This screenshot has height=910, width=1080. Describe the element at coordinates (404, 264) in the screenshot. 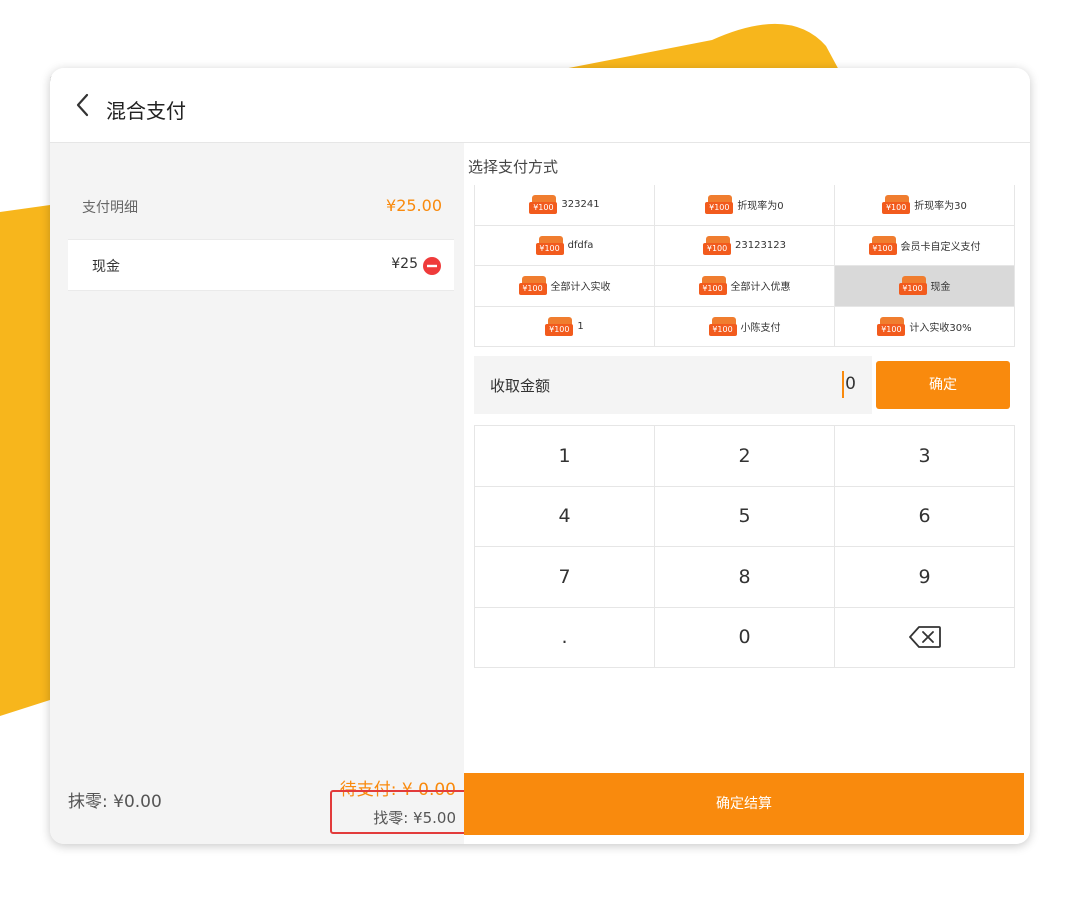

I see `payment-amount: ¥25` at that location.